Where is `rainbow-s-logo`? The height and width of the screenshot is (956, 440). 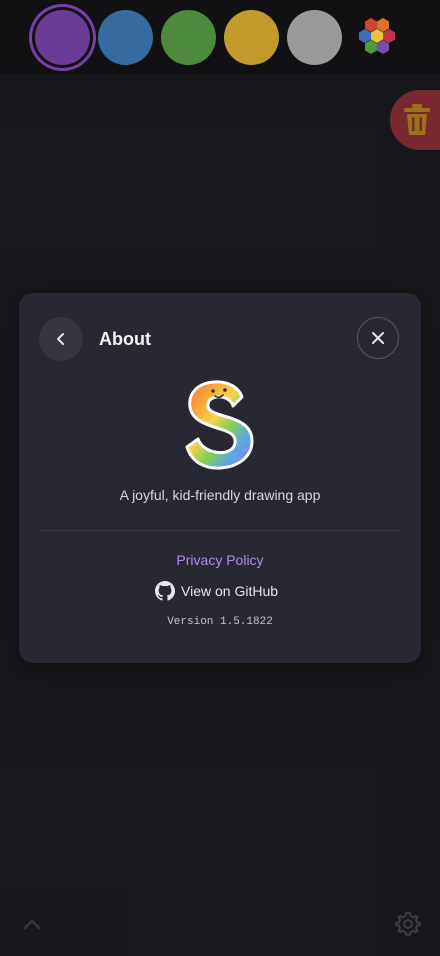 rainbow-s-logo is located at coordinates (219, 425).